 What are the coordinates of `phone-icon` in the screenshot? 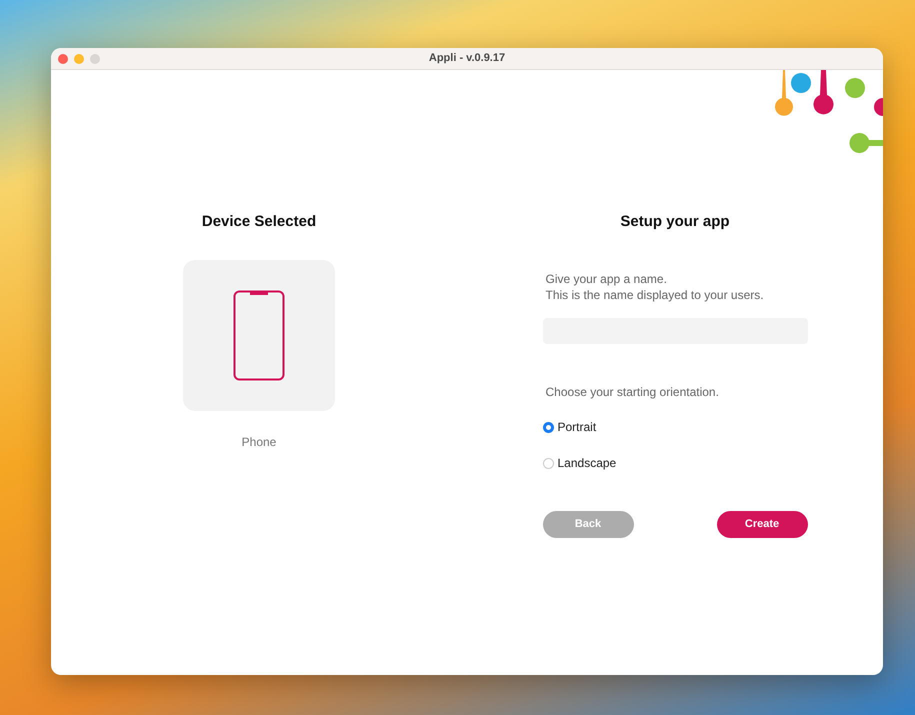 It's located at (259, 335).